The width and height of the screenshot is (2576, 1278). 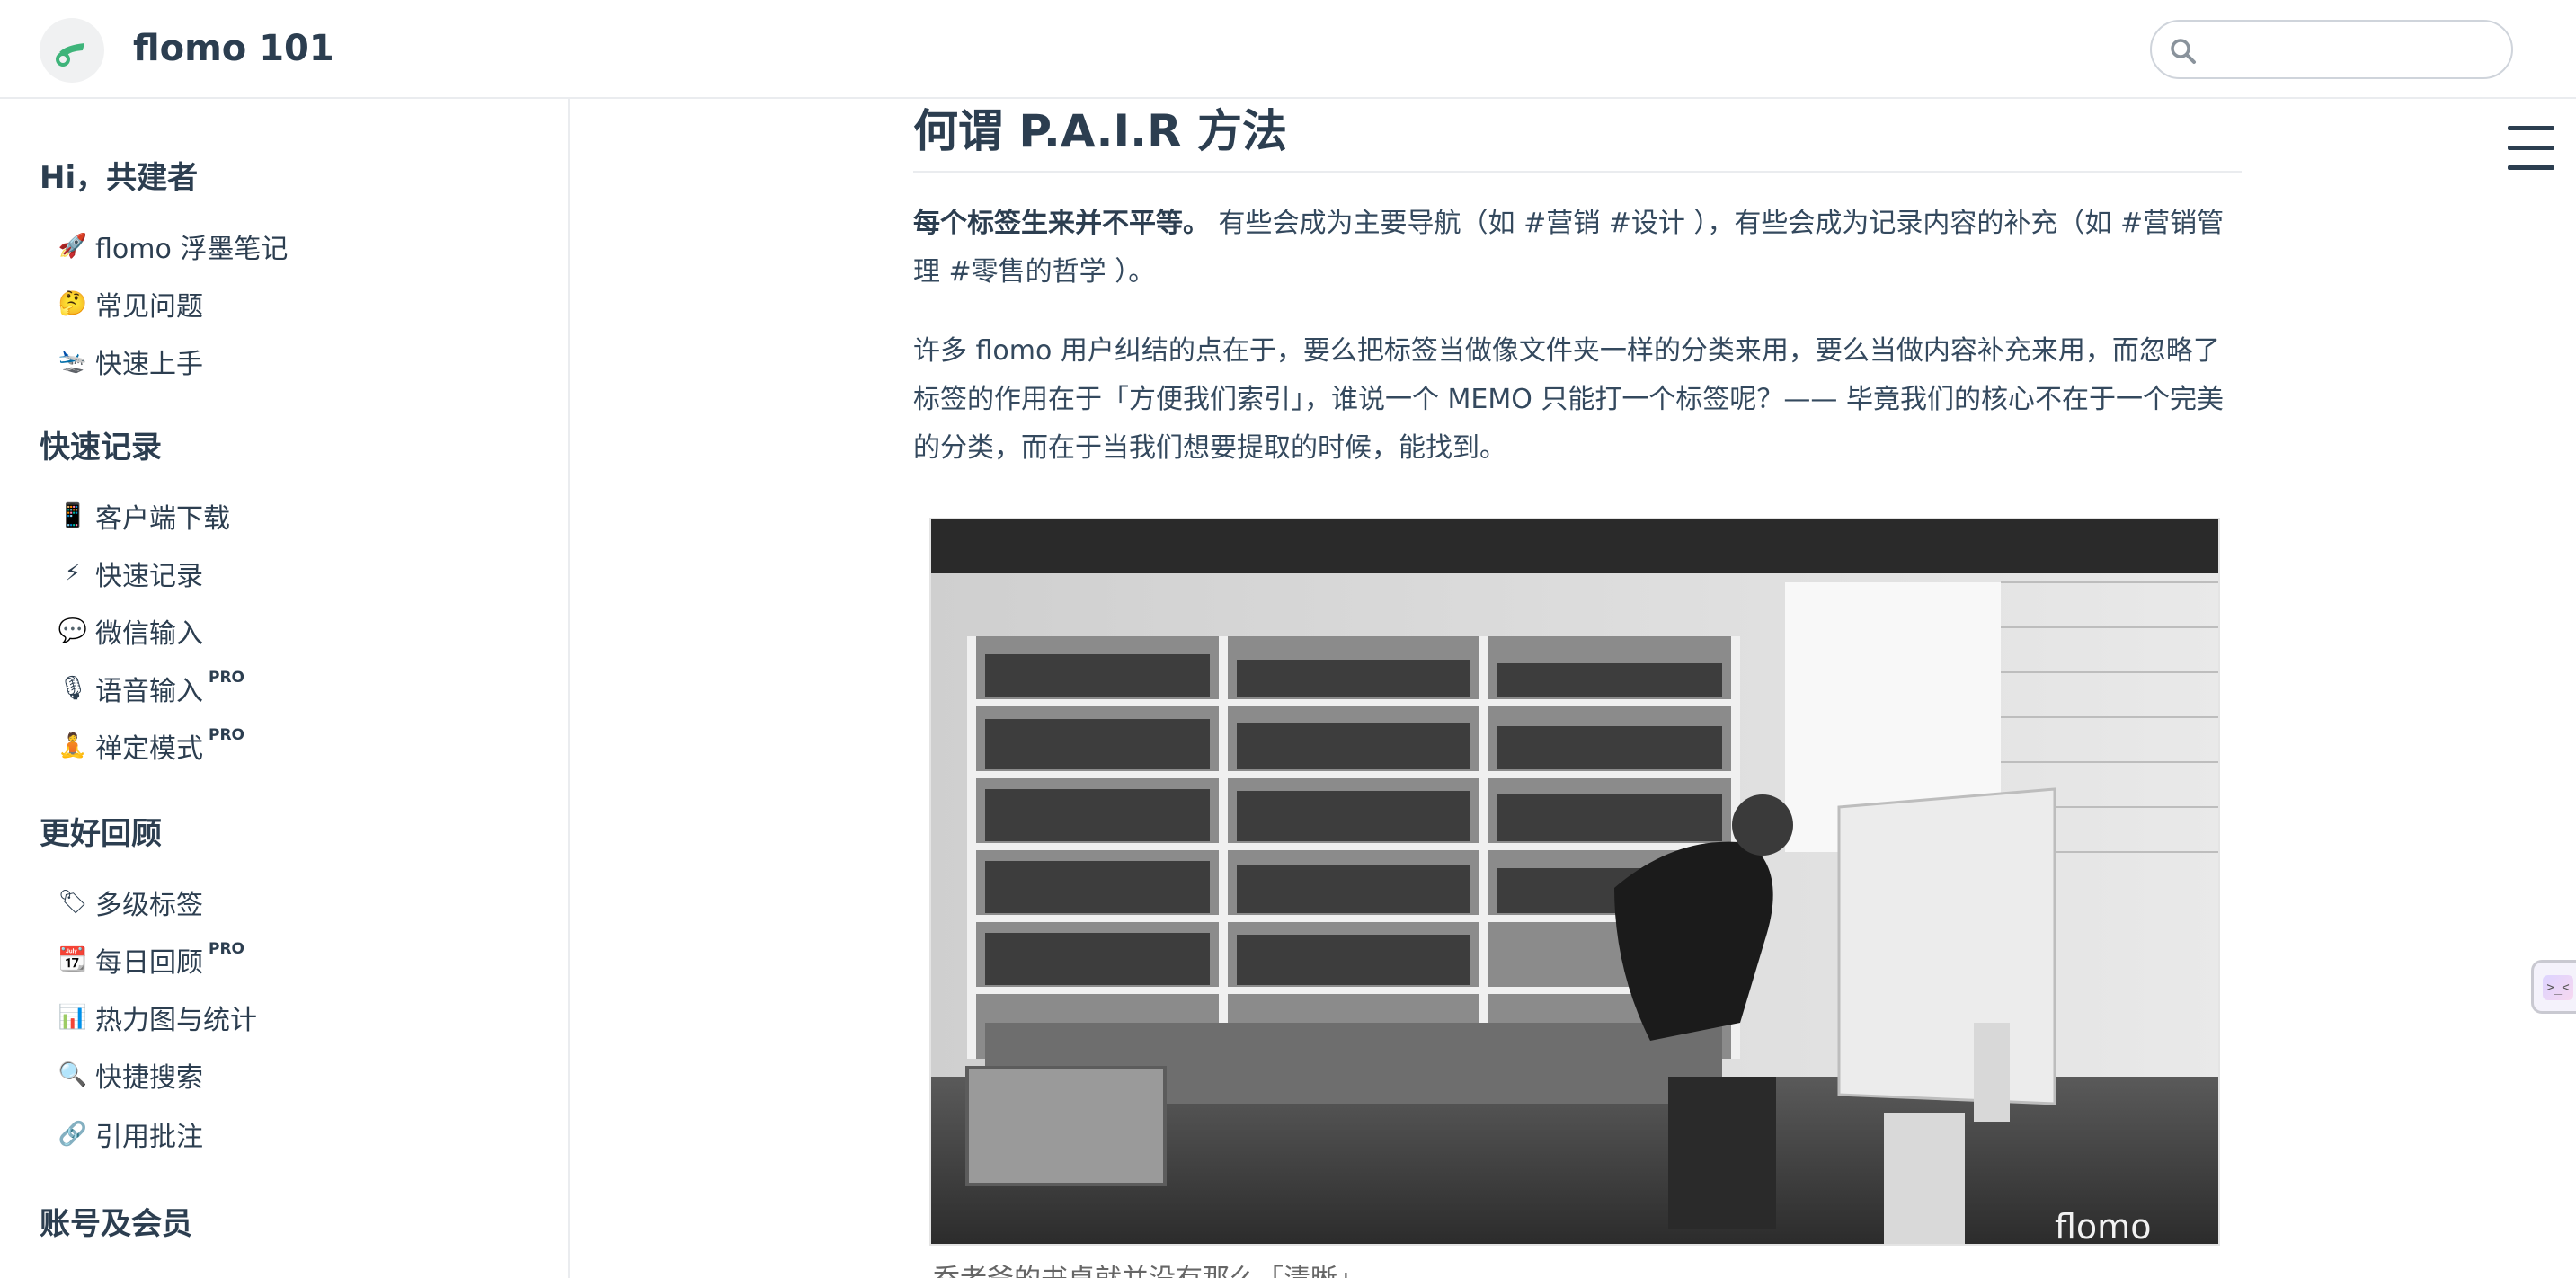 I want to click on sidebar-group-title: 账号及会员, so click(x=116, y=1224).